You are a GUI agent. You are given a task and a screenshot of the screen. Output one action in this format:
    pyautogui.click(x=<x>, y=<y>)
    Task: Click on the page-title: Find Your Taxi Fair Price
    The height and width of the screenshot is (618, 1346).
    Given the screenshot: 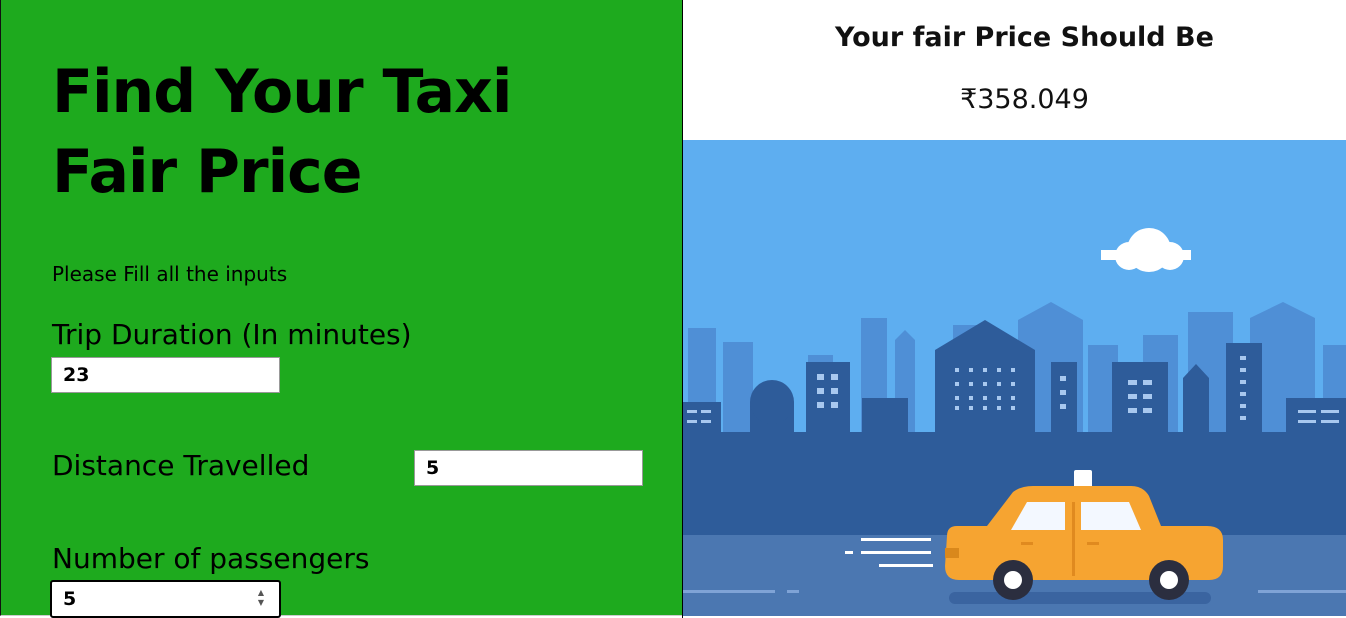 What is the action you would take?
    pyautogui.click(x=282, y=132)
    